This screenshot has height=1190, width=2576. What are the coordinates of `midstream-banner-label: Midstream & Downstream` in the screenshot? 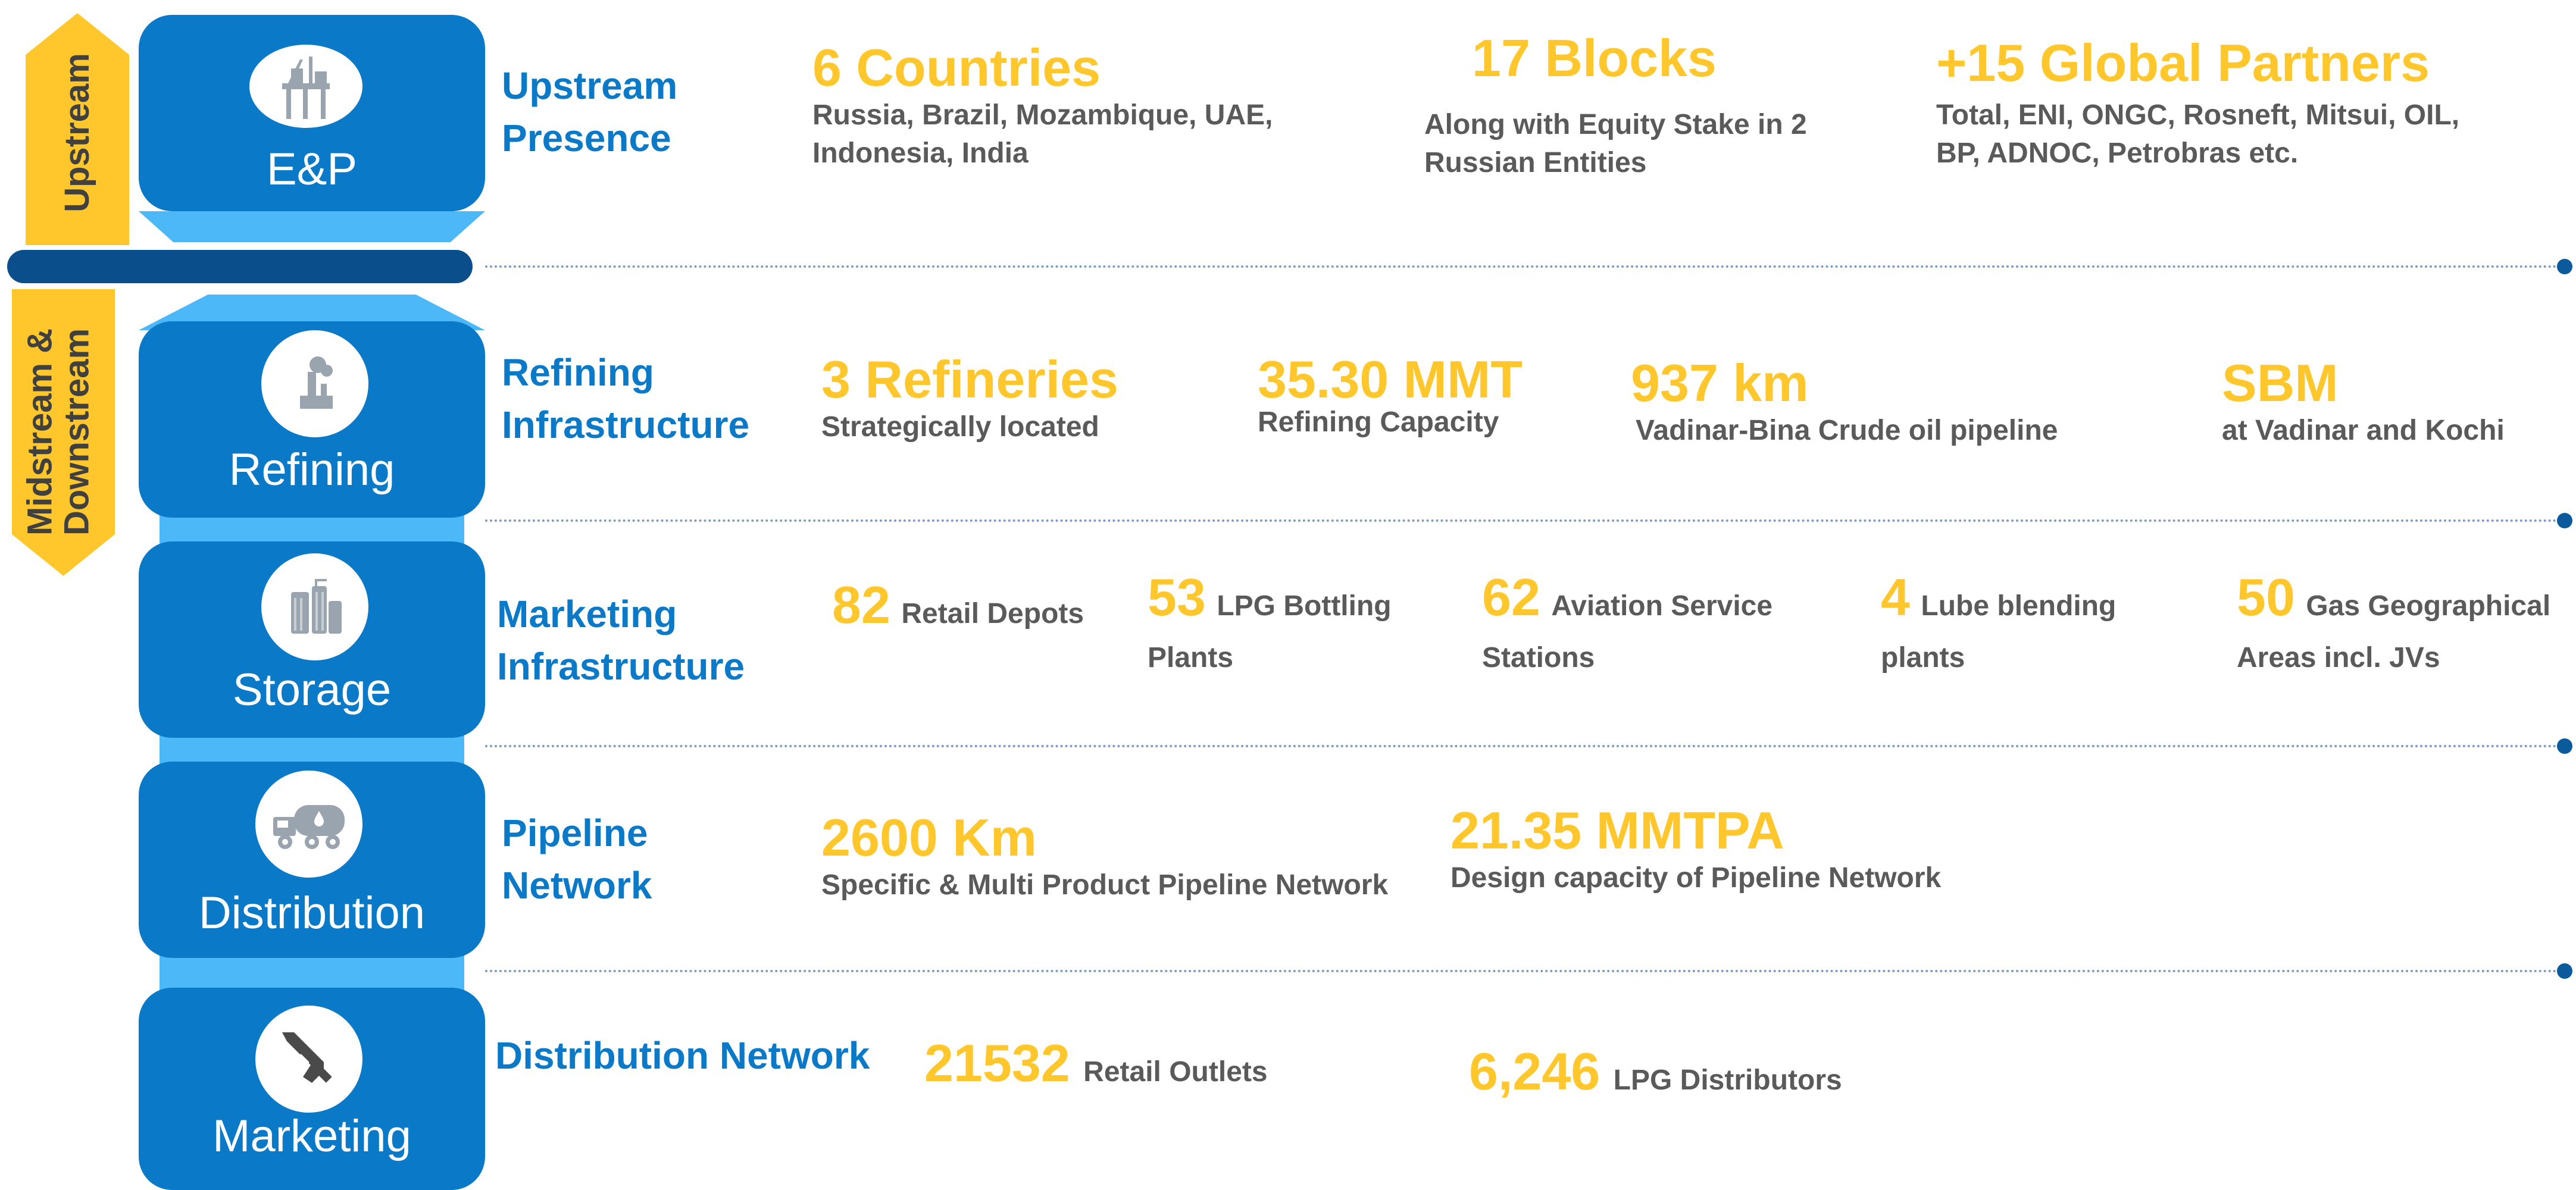 It's located at (63, 432).